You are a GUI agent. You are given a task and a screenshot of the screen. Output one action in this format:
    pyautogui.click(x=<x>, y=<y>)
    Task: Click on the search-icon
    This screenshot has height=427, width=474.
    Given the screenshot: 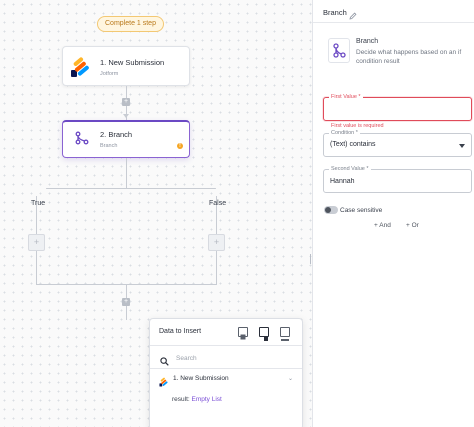 What is the action you would take?
    pyautogui.click(x=164, y=359)
    